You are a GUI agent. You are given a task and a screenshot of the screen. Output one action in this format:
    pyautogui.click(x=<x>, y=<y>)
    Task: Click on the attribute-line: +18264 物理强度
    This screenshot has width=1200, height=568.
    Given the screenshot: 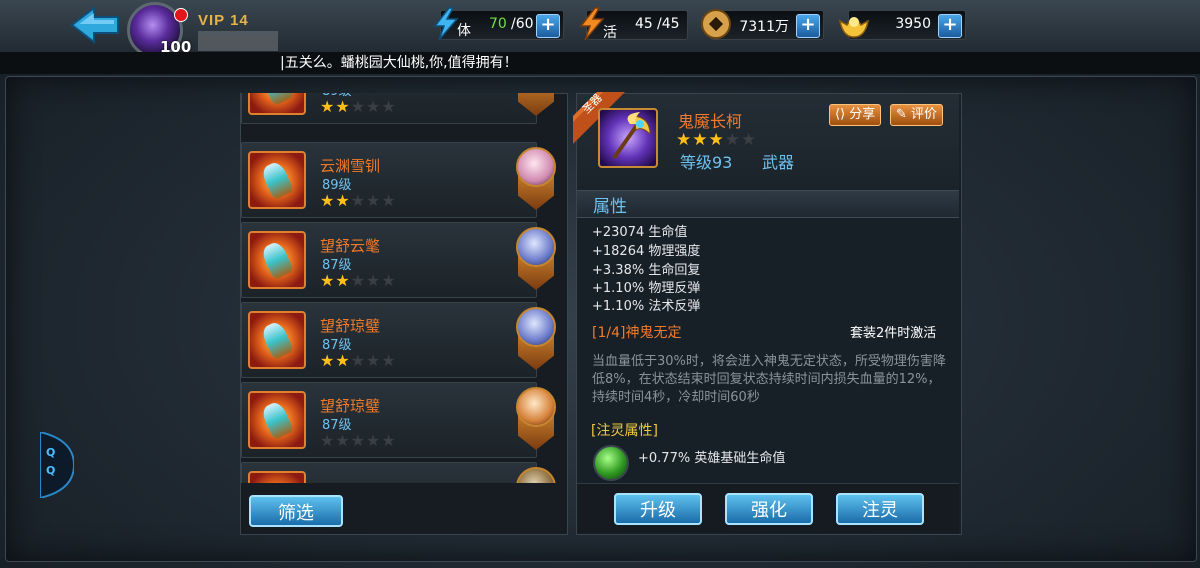 What is the action you would take?
    pyautogui.click(x=646, y=251)
    